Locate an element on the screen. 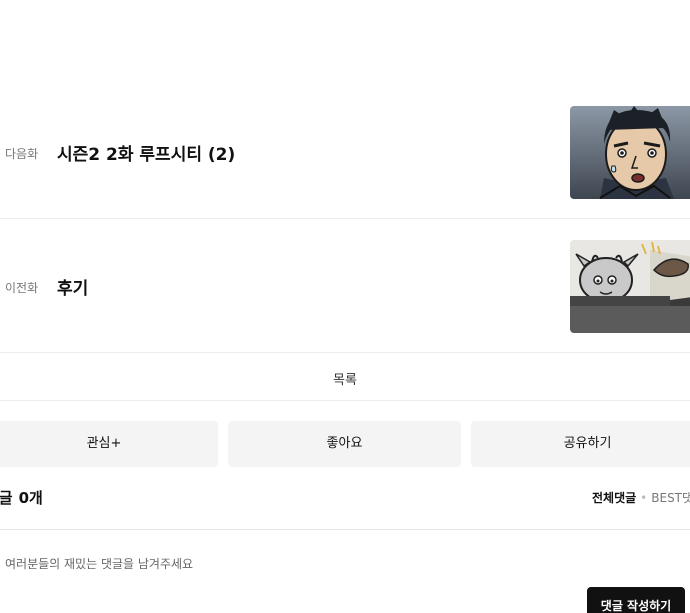 The image size is (690, 613). comment-count-heading: 댓글 0개 is located at coordinates (21, 497).